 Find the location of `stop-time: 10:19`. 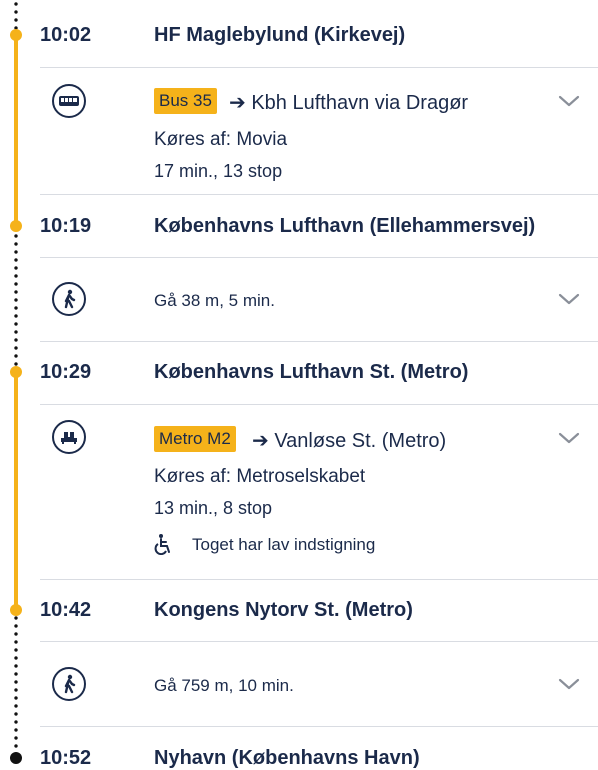

stop-time: 10:19 is located at coordinates (66, 226).